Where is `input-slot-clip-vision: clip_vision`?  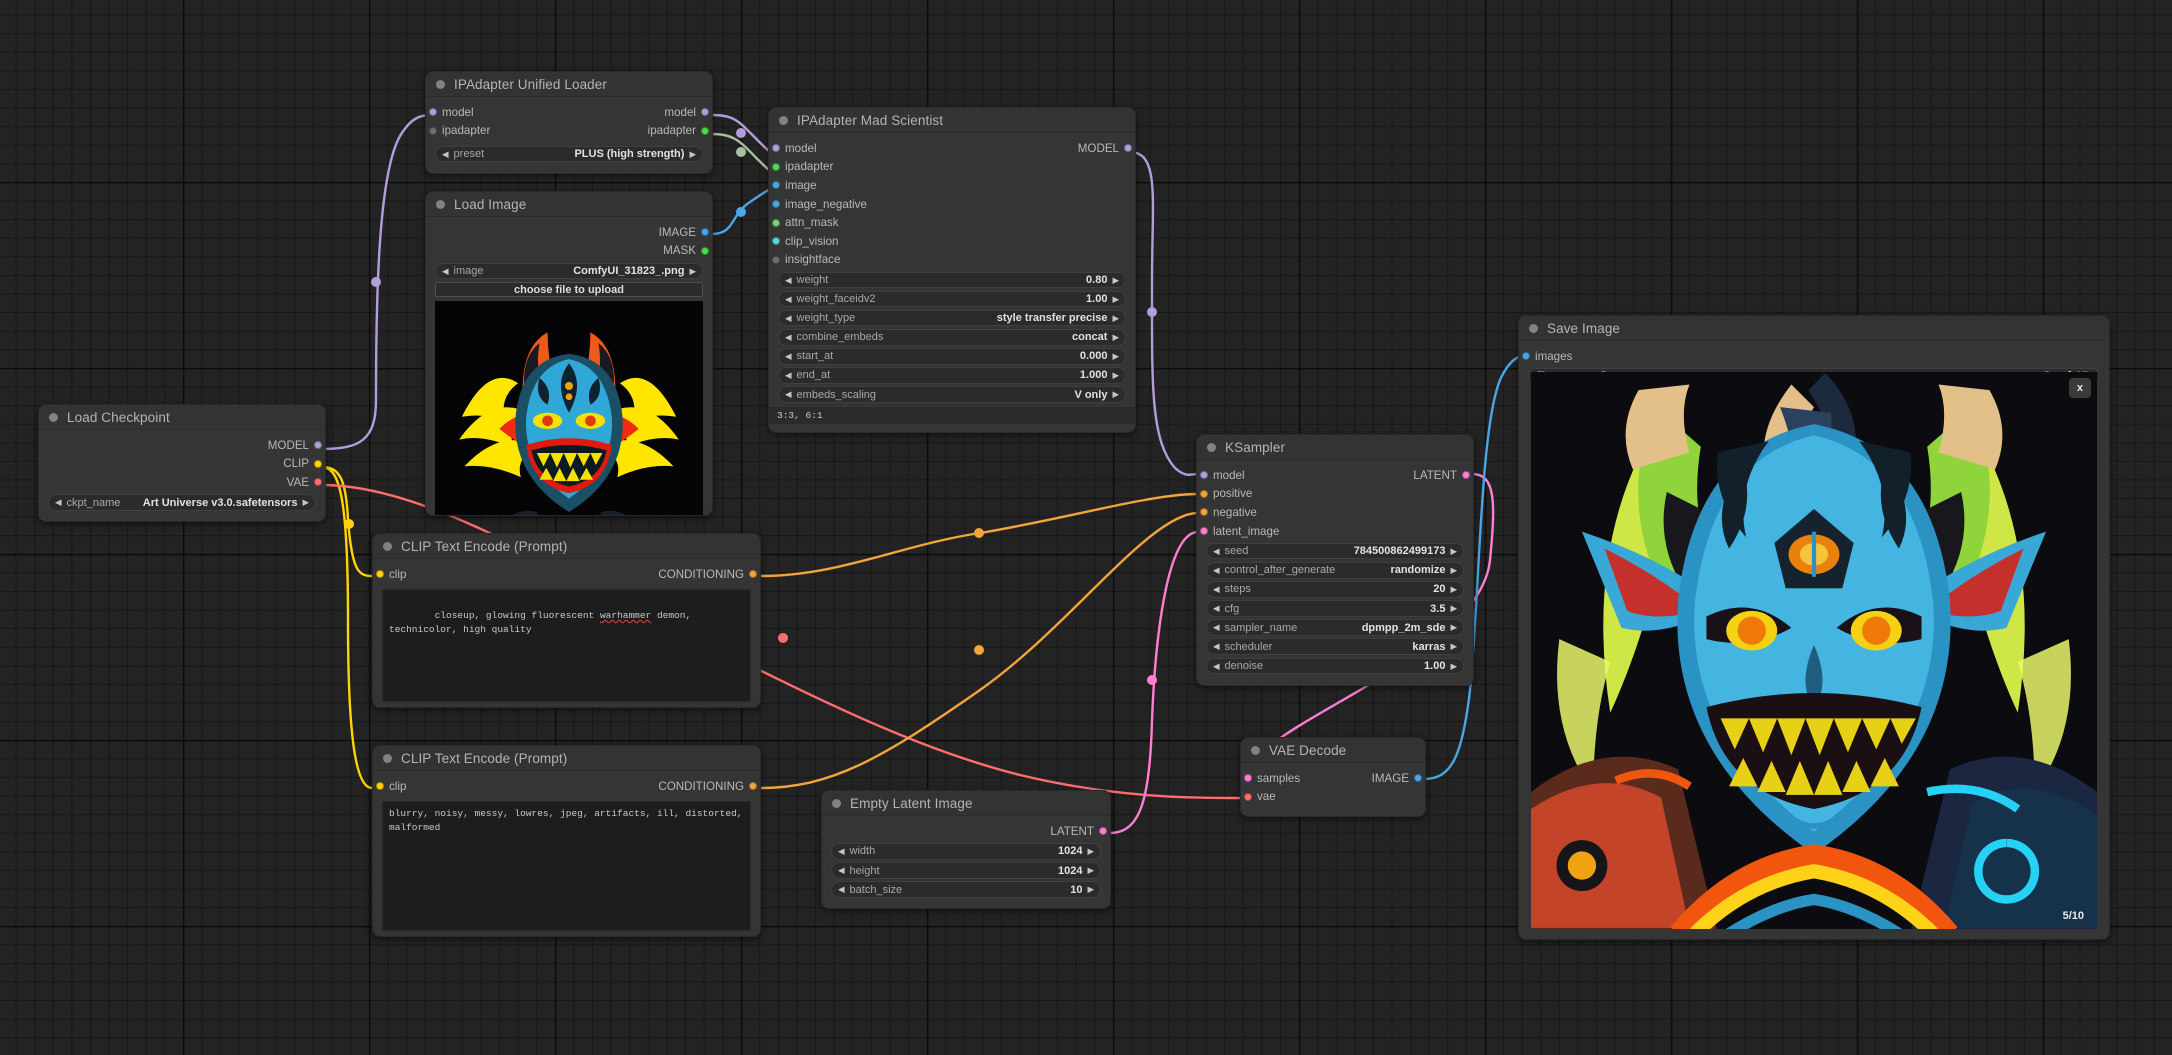 input-slot-clip-vision: clip_vision is located at coordinates (952, 241).